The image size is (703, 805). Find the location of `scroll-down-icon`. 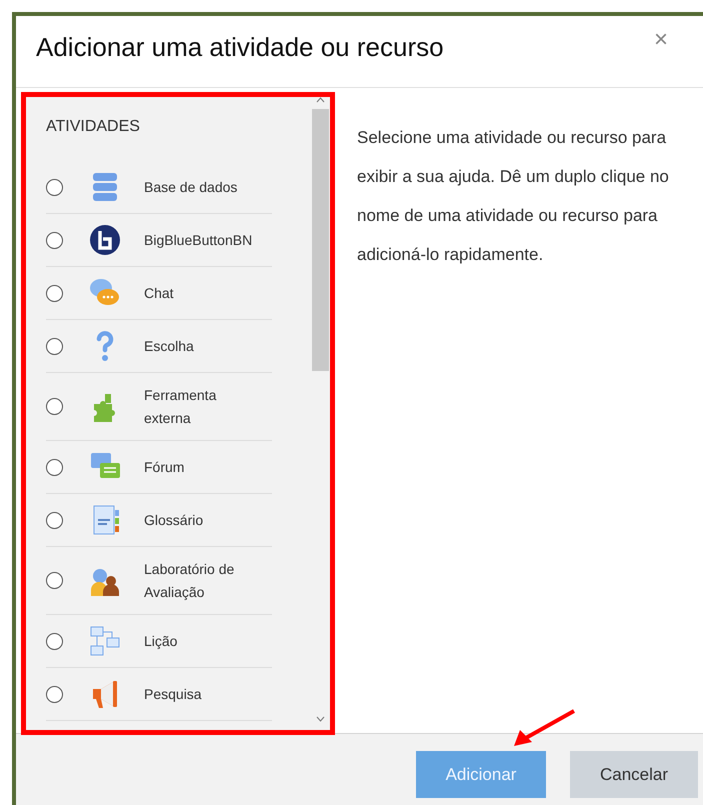

scroll-down-icon is located at coordinates (320, 719).